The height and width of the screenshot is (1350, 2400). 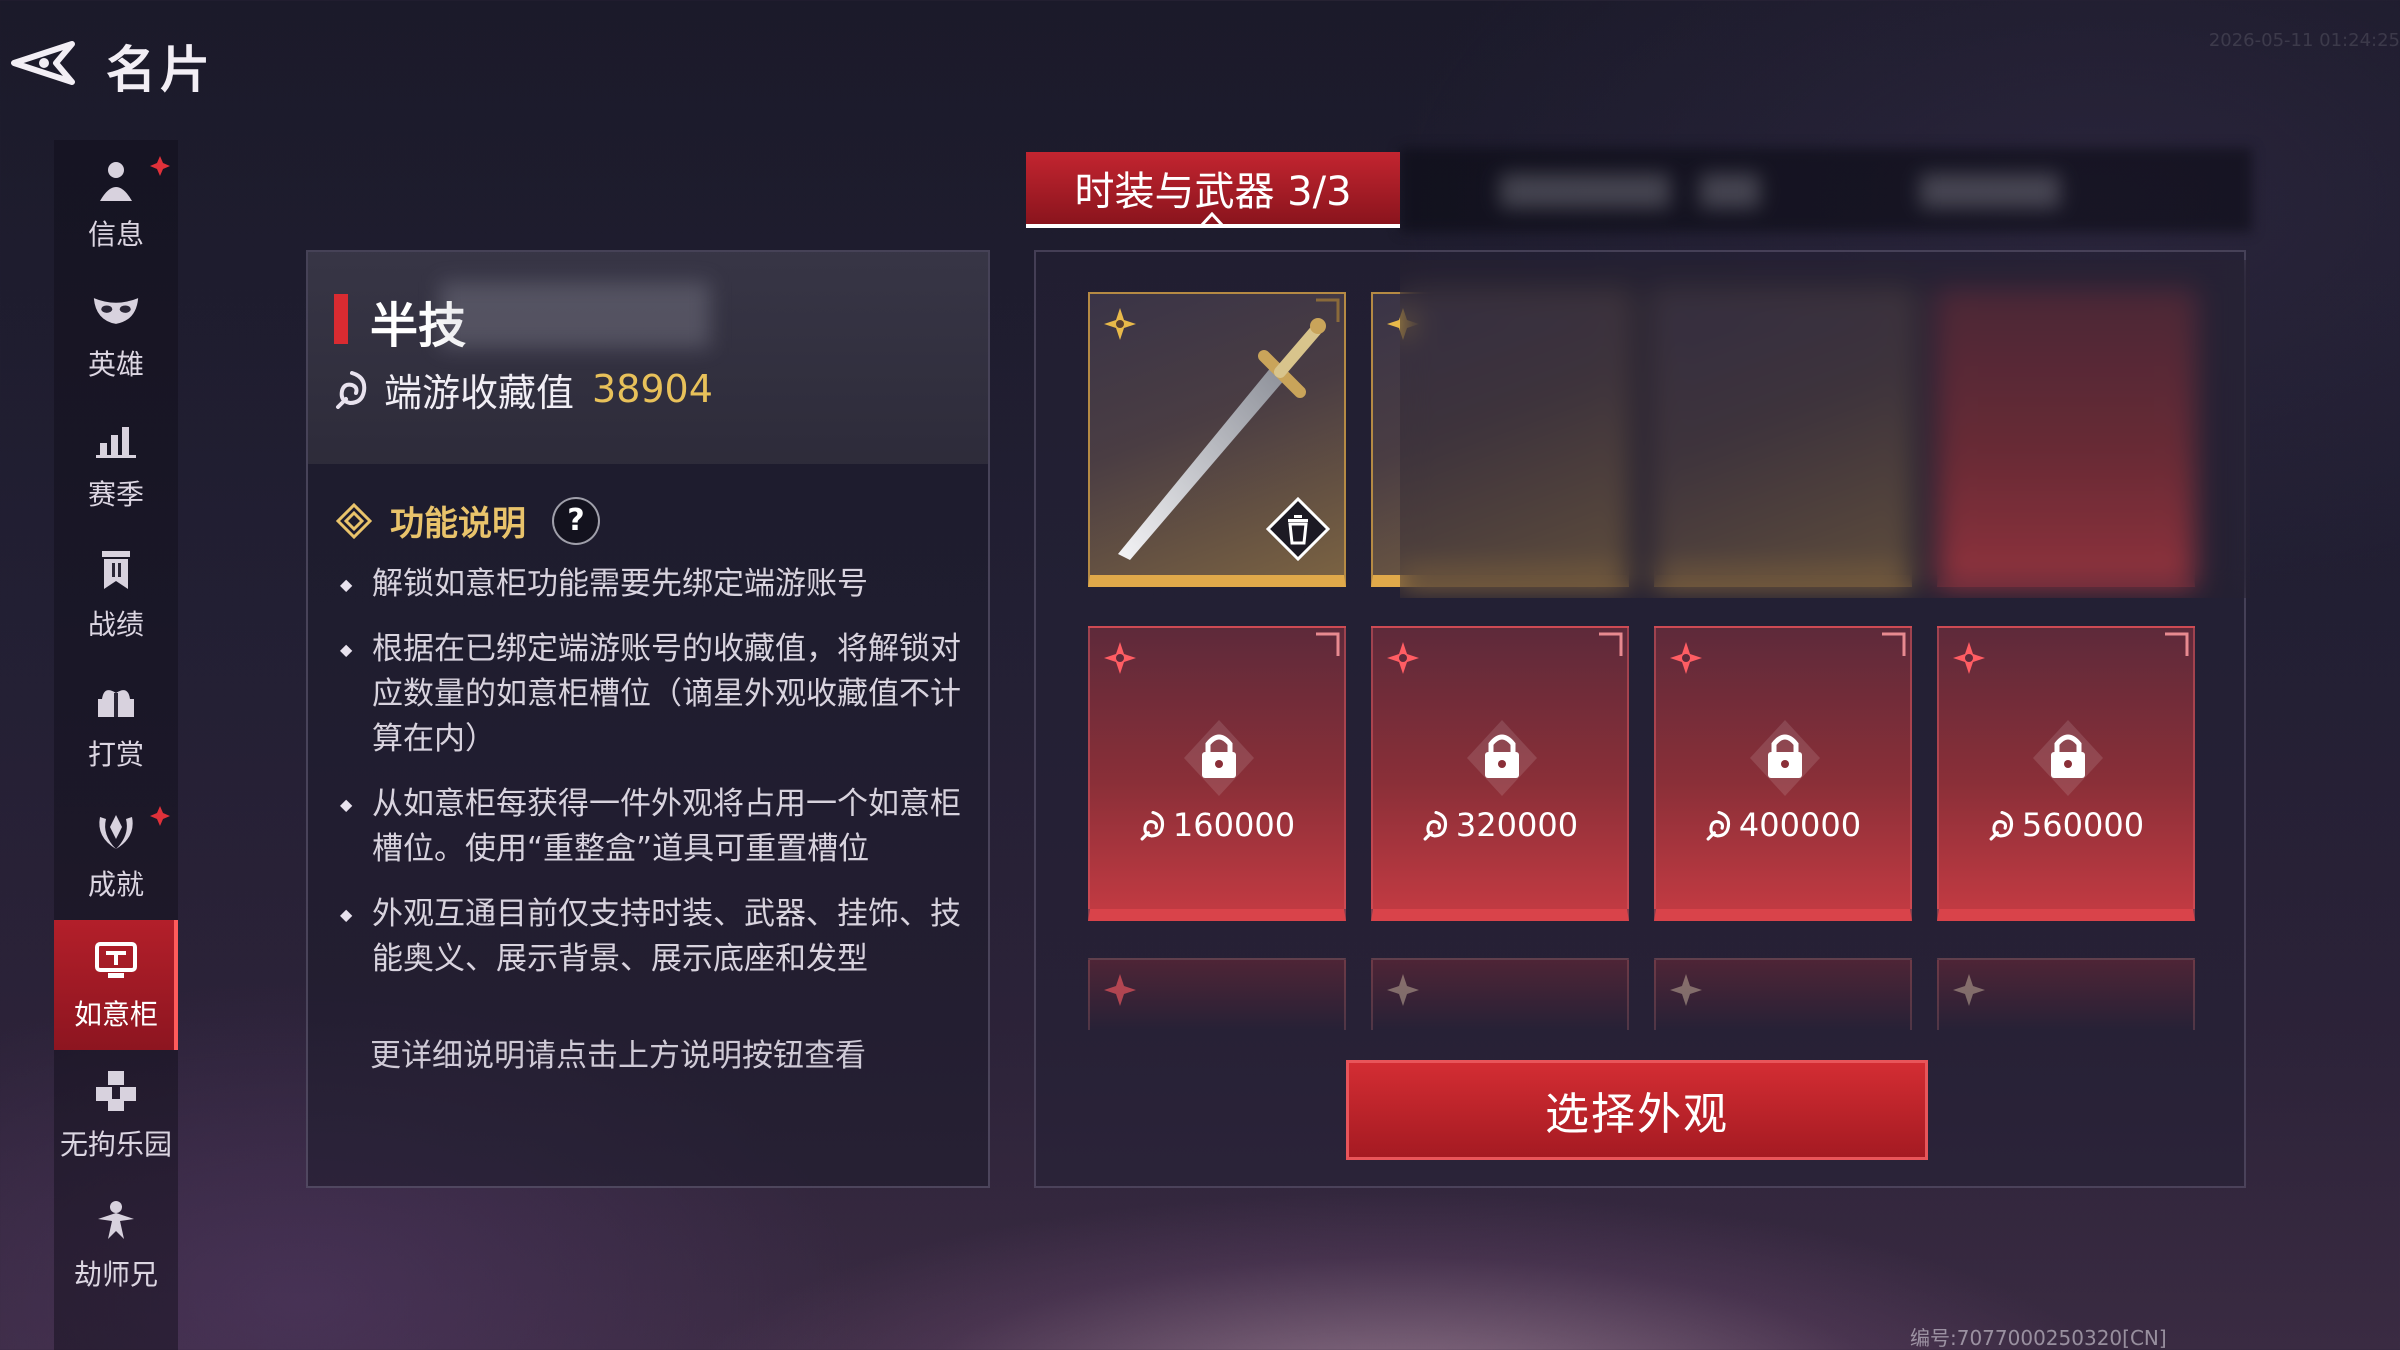 What do you see at coordinates (1825, 429) in the screenshot?
I see `blurred-slots-overlay` at bounding box center [1825, 429].